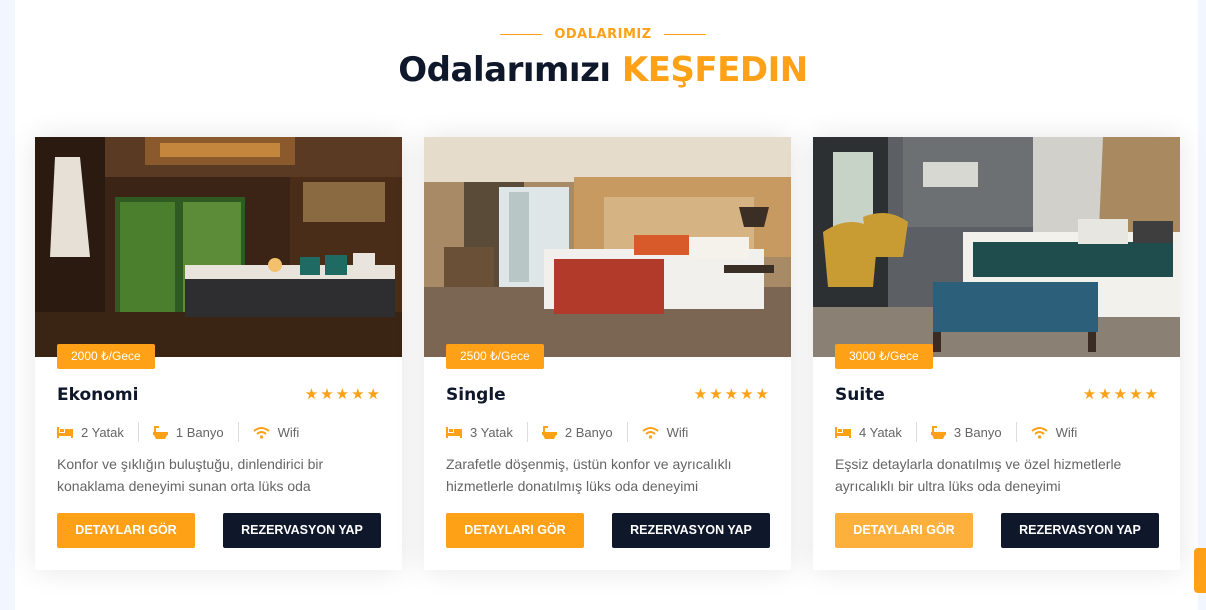 The width and height of the screenshot is (1206, 610). What do you see at coordinates (504, 70) in the screenshot?
I see `section-title-main: Odalarımızı` at bounding box center [504, 70].